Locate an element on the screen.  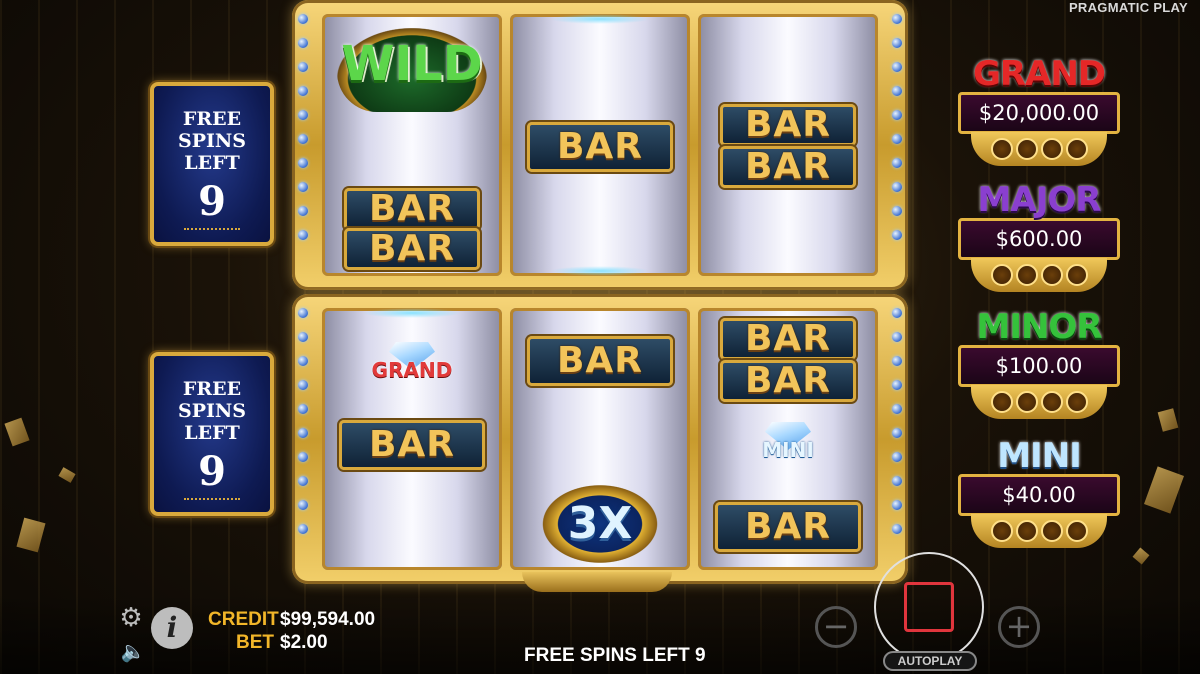
free-spins-label: FREE SPINS LEFT is located at coordinates (212, 141).